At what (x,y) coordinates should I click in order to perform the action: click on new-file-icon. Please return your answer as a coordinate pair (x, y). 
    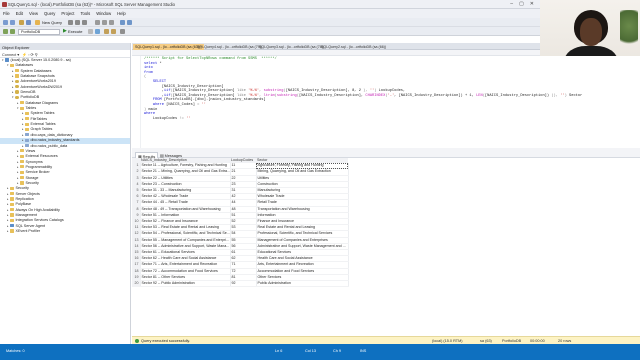
    Looking at the image, I should click on (21, 22).